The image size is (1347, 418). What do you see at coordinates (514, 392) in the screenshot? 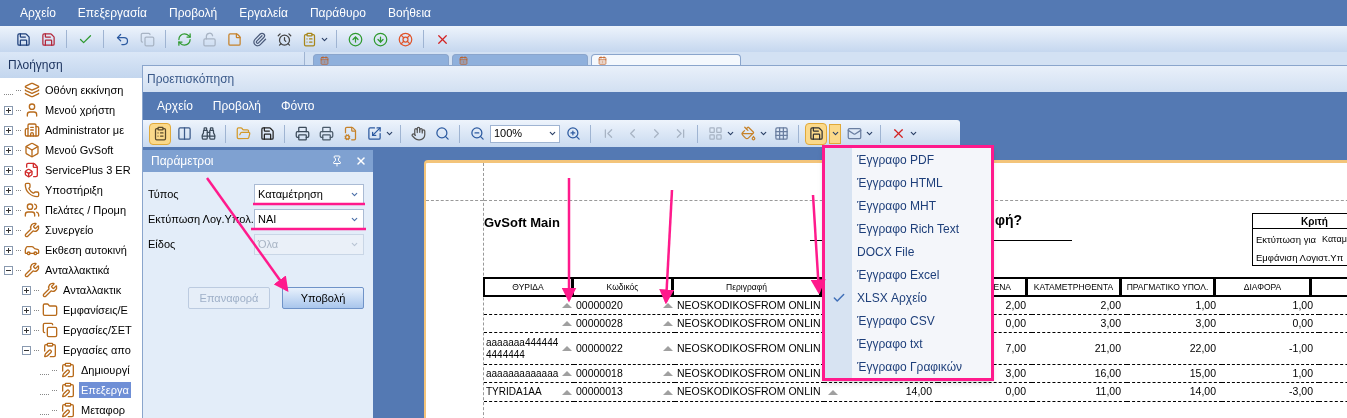
I see `table-cell-text: TYRIDA1AA` at bounding box center [514, 392].